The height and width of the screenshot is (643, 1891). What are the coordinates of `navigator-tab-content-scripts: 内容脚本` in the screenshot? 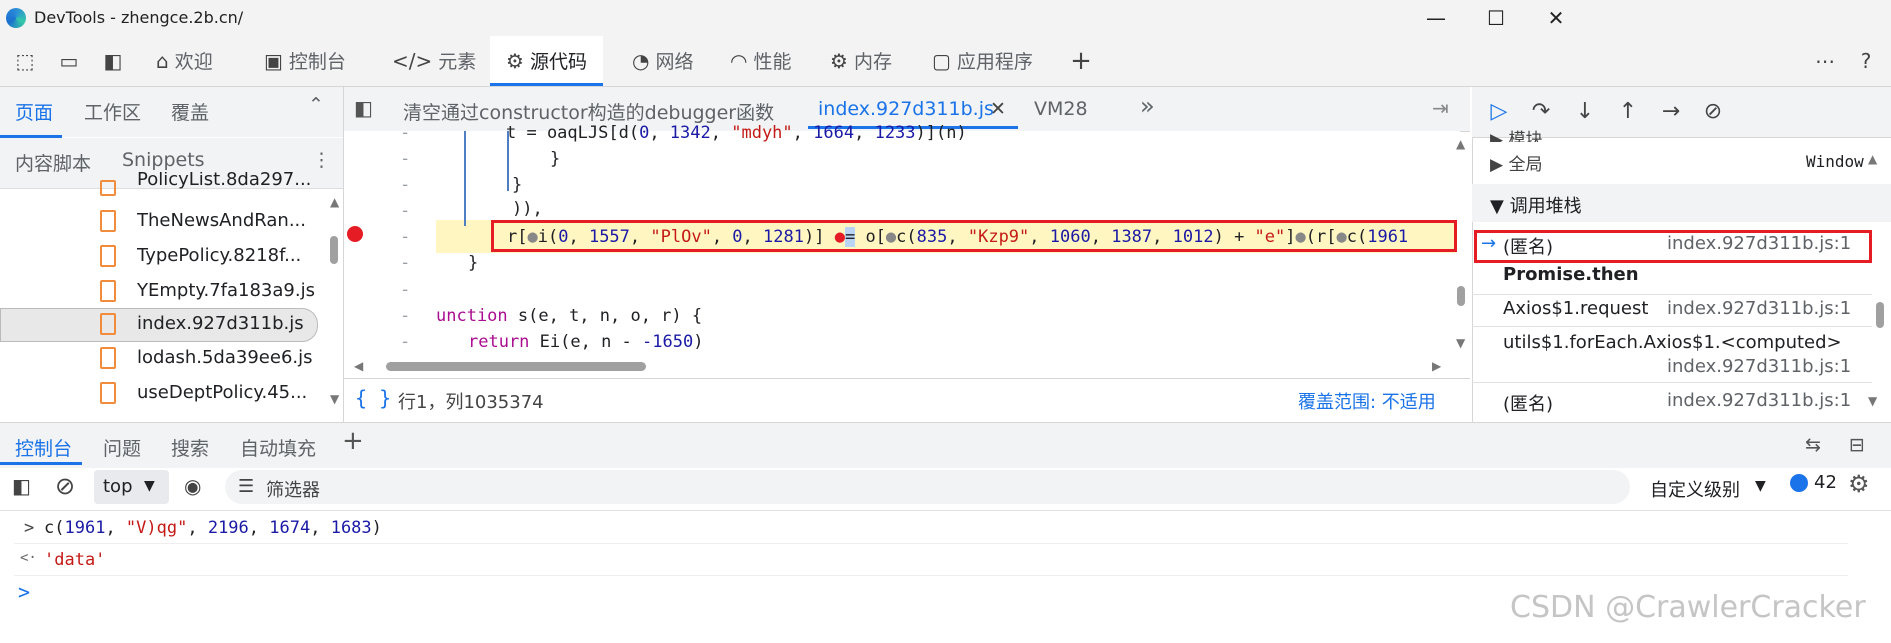 It's located at (53, 162).